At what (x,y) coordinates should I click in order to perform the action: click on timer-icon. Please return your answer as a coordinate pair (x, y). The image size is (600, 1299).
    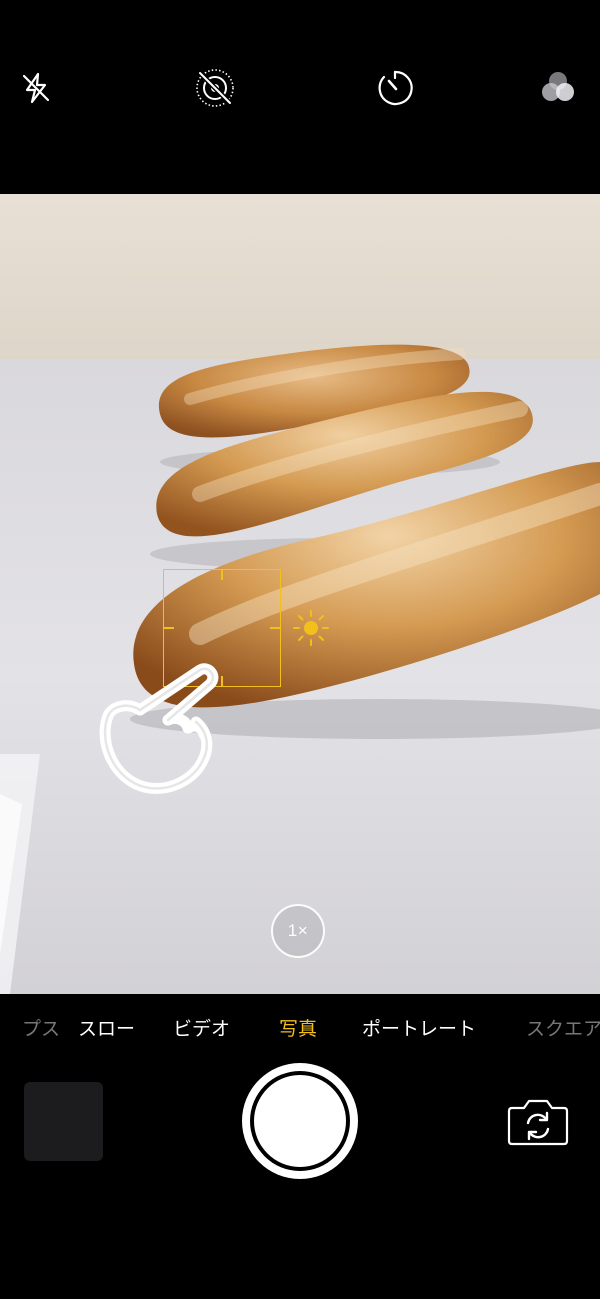
    Looking at the image, I should click on (395, 88).